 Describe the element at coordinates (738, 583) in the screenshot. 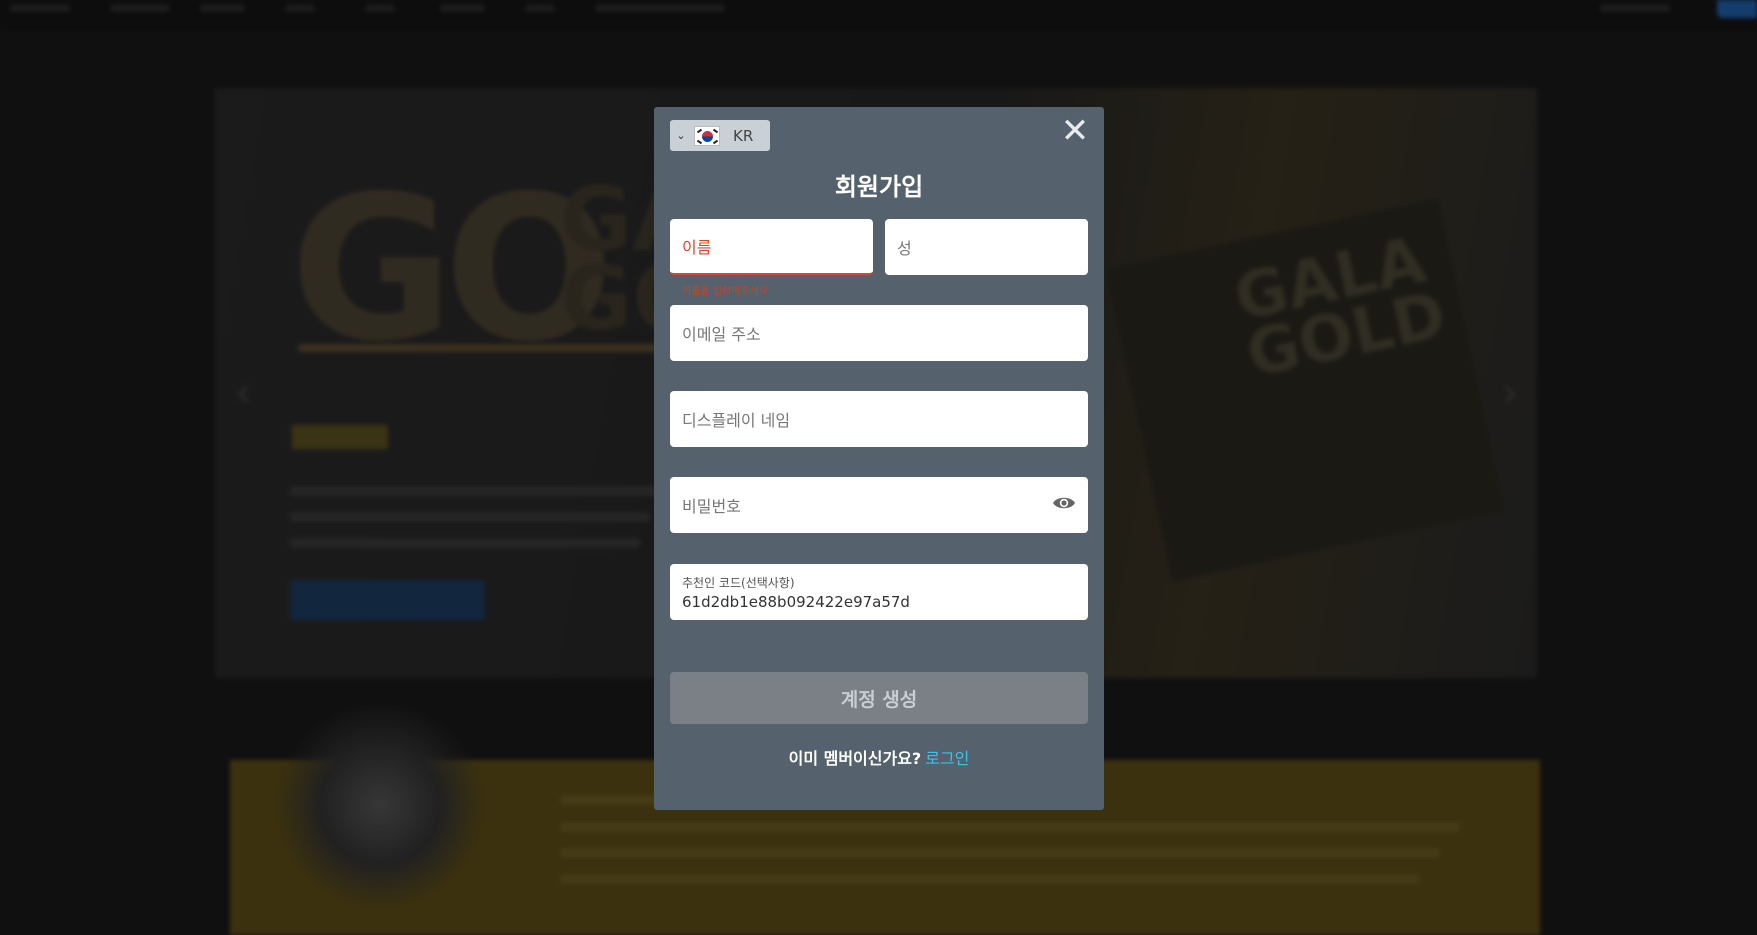

I see `referral-code-label: 추천인 코드(선택사항)` at that location.